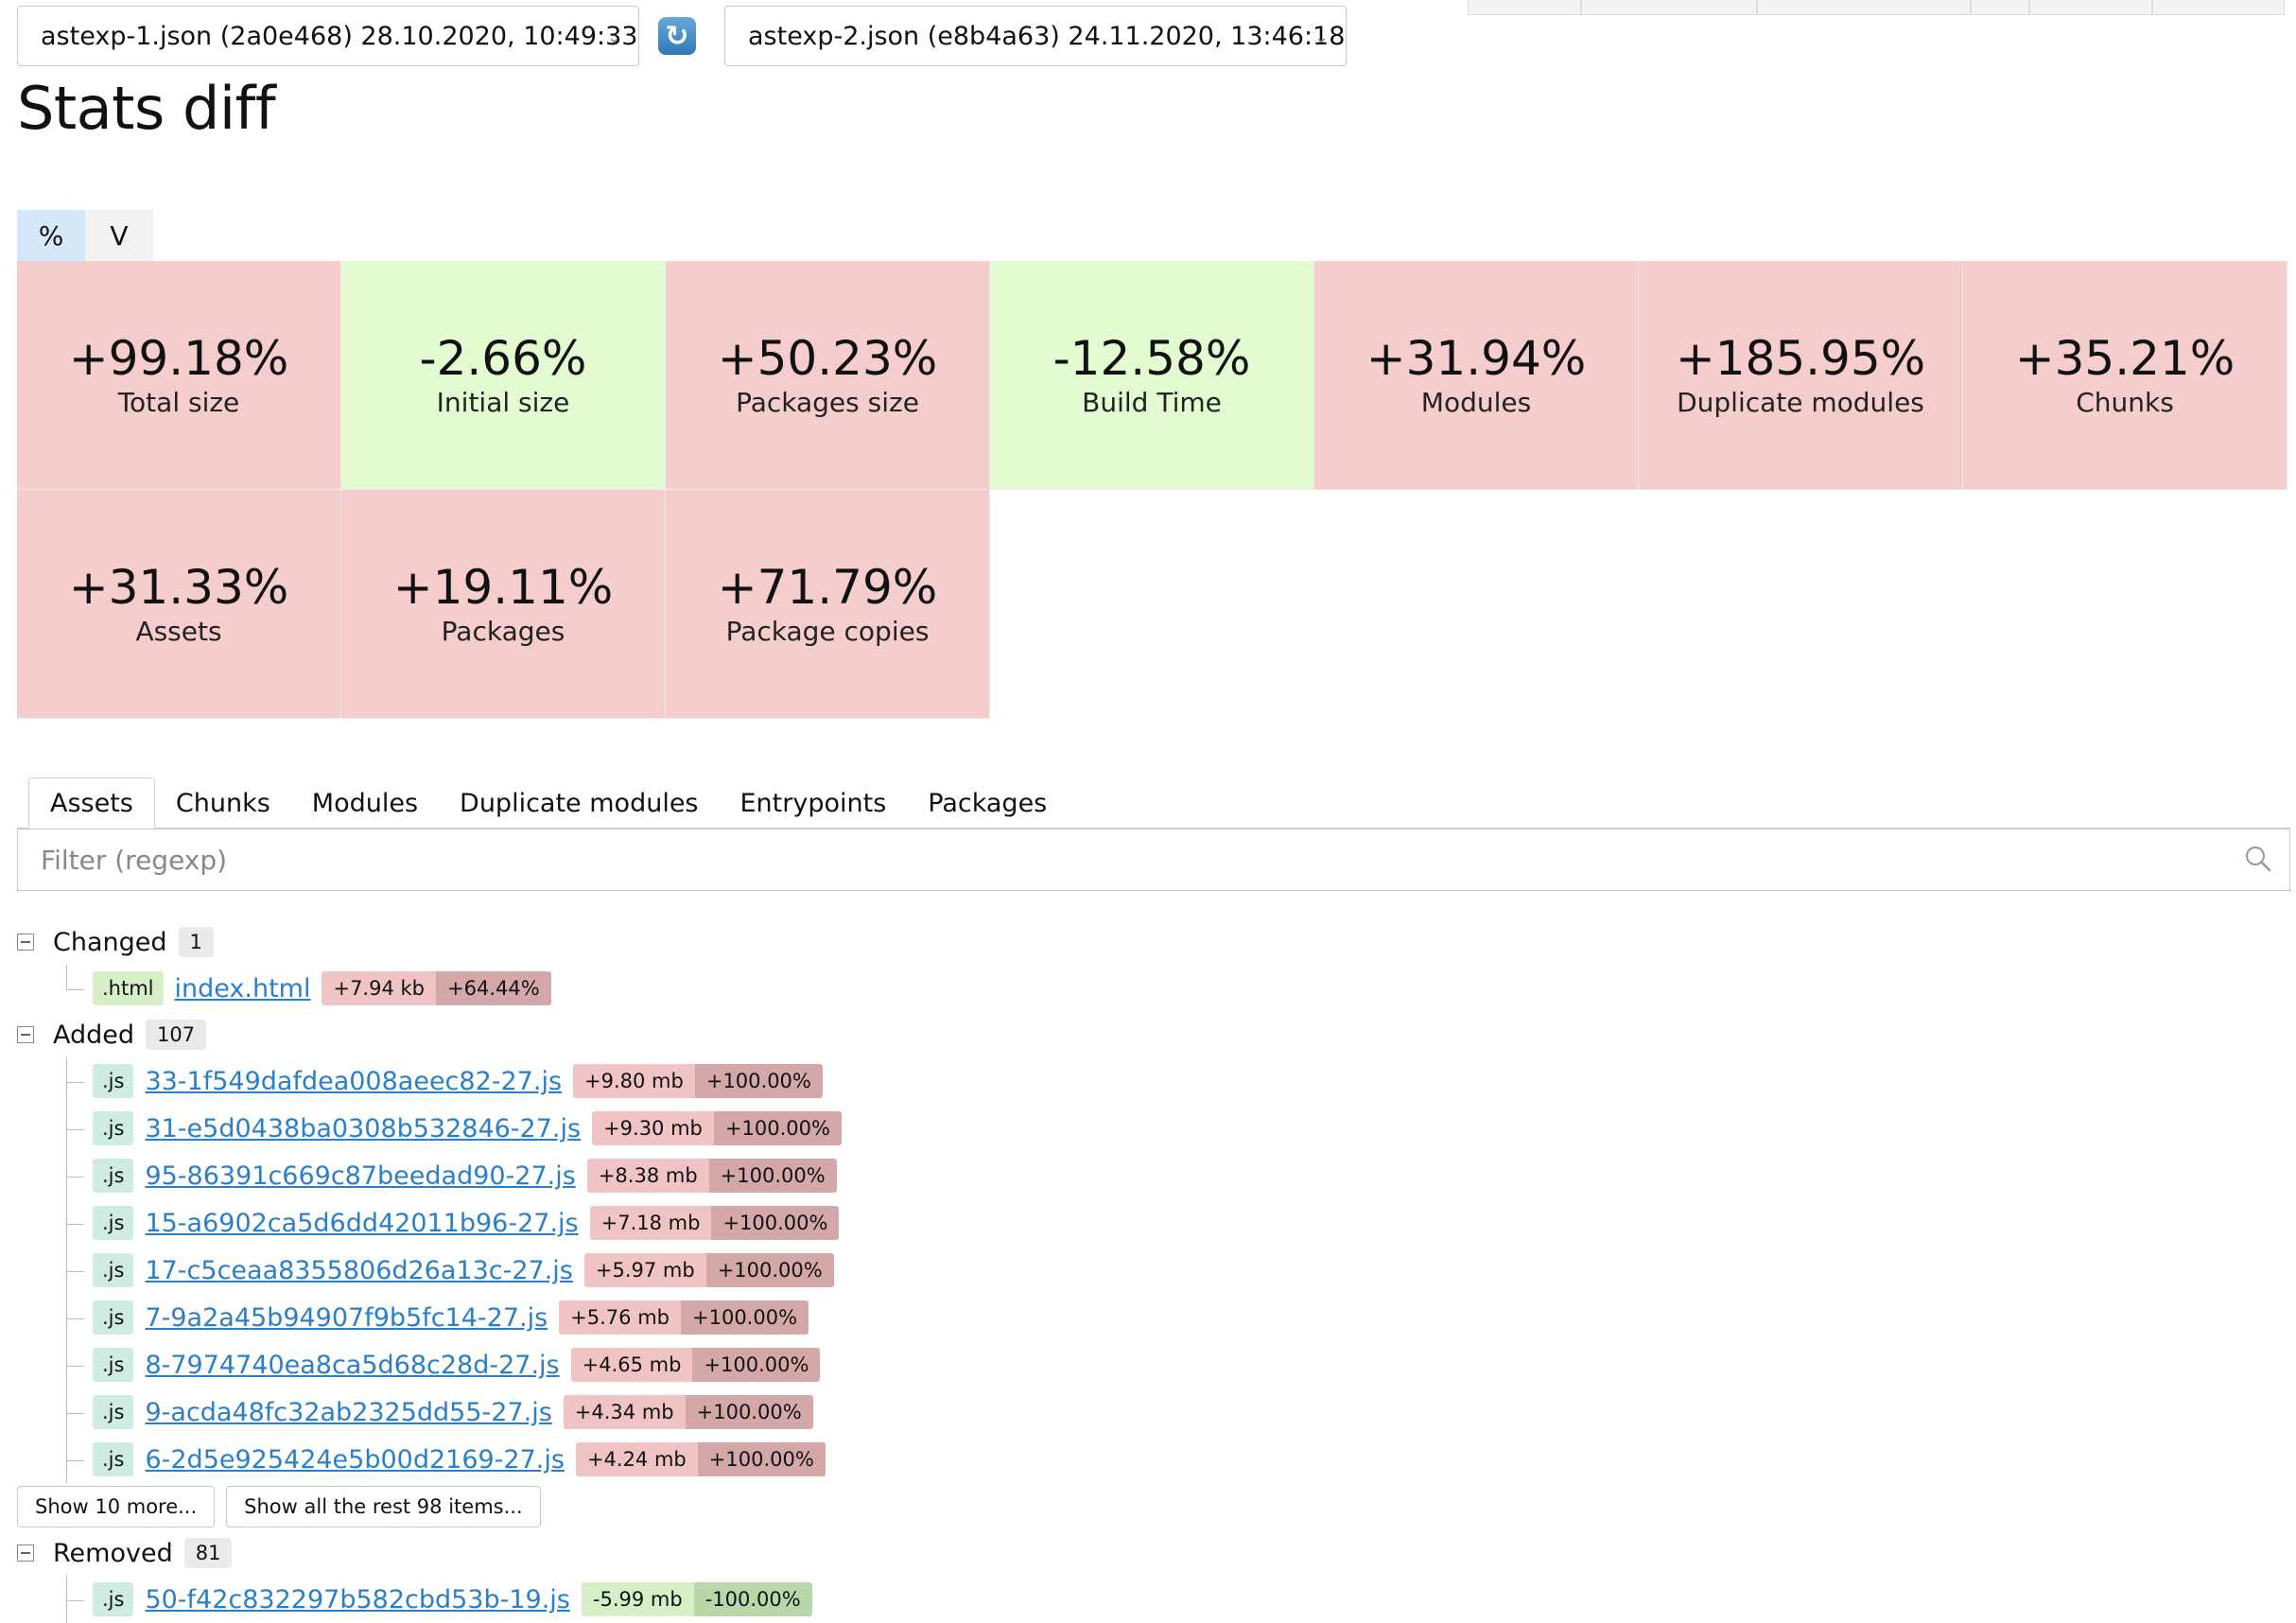  What do you see at coordinates (92, 803) in the screenshot?
I see `tab-assets: Assets` at bounding box center [92, 803].